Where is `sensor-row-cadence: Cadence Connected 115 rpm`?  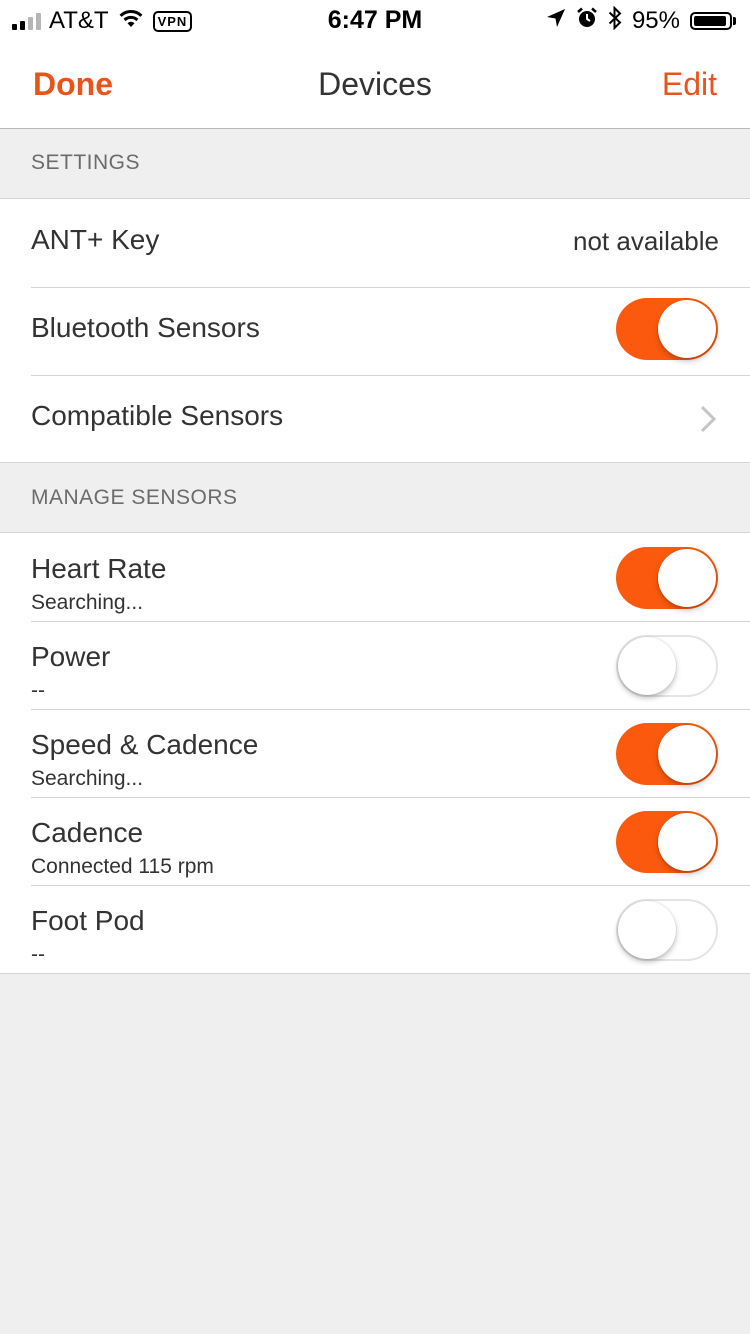 sensor-row-cadence: Cadence Connected 115 rpm is located at coordinates (375, 841).